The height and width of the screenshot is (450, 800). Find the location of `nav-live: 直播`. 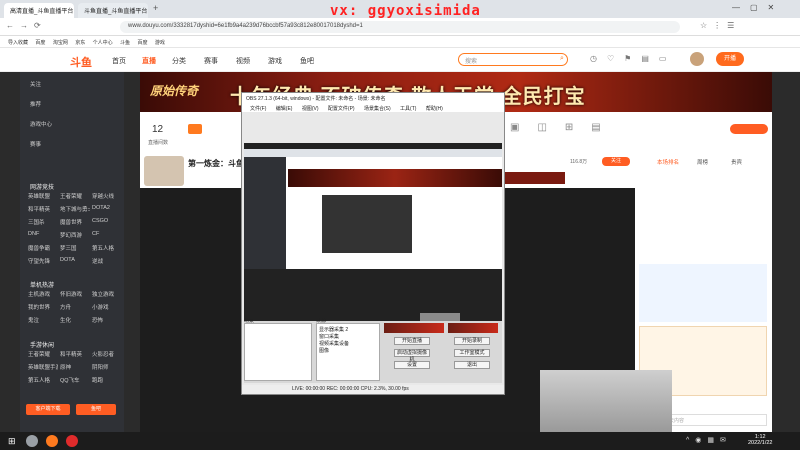

nav-live: 直播 is located at coordinates (149, 61).